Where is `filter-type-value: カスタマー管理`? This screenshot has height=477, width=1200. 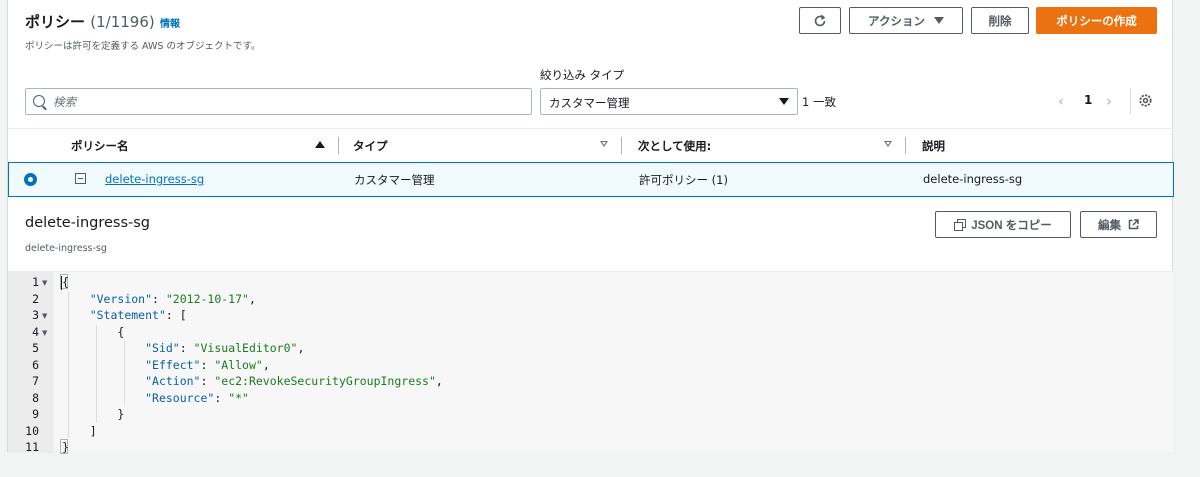 filter-type-value: カスタマー管理 is located at coordinates (589, 103).